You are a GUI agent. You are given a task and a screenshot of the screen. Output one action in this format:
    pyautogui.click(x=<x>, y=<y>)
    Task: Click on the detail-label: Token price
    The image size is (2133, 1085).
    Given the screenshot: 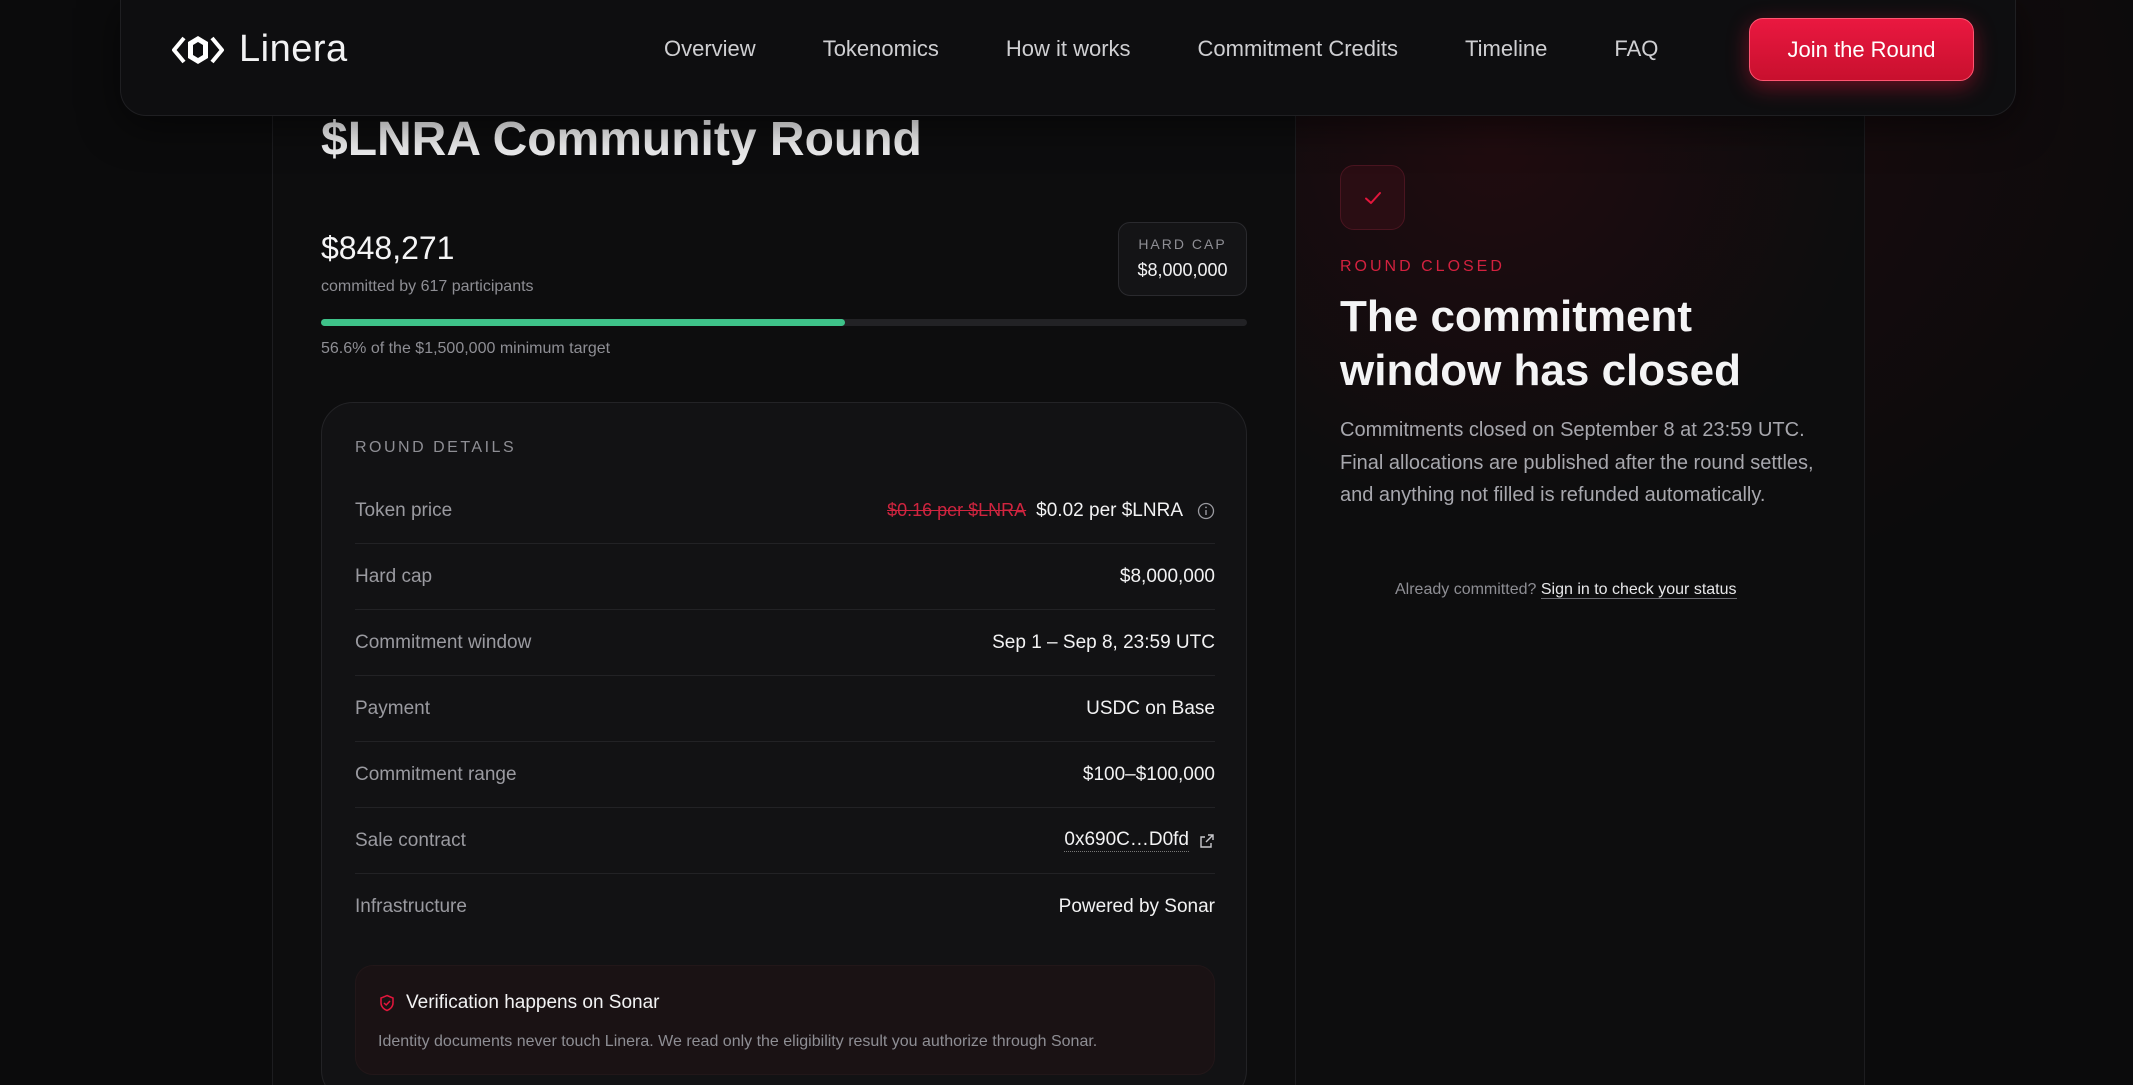 What is the action you would take?
    pyautogui.click(x=404, y=510)
    